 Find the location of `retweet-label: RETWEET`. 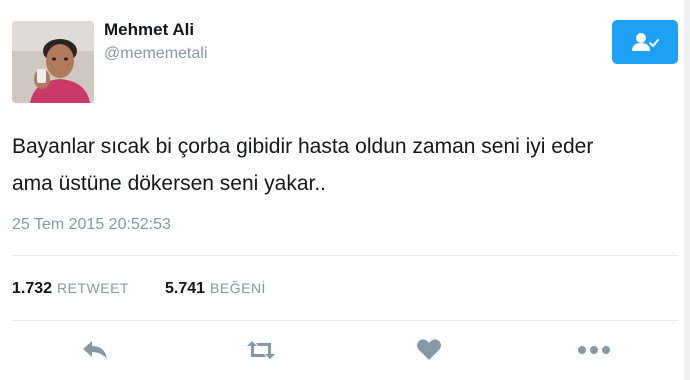

retweet-label: RETWEET is located at coordinates (93, 288).